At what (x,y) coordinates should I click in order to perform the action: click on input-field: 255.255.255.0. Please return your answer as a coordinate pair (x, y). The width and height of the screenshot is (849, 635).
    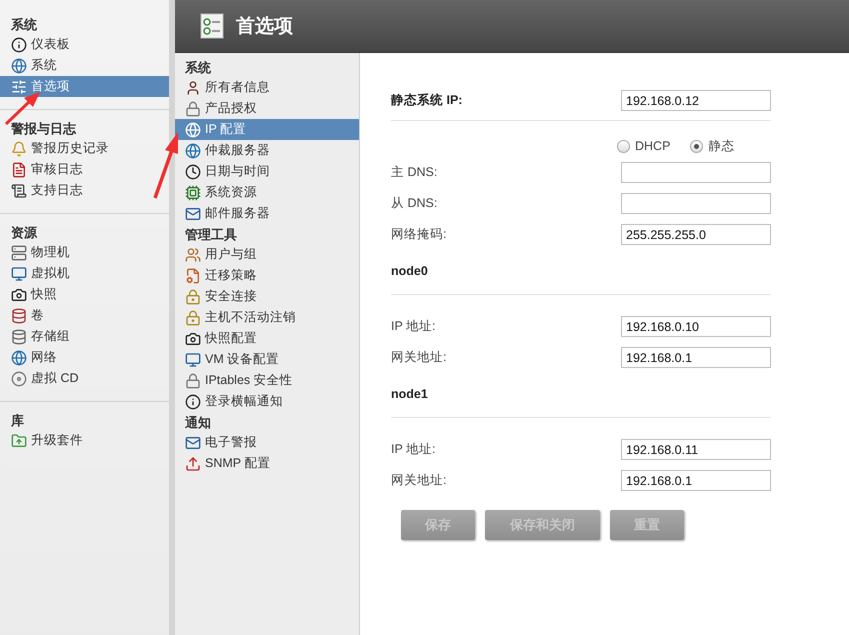
    Looking at the image, I should click on (696, 234).